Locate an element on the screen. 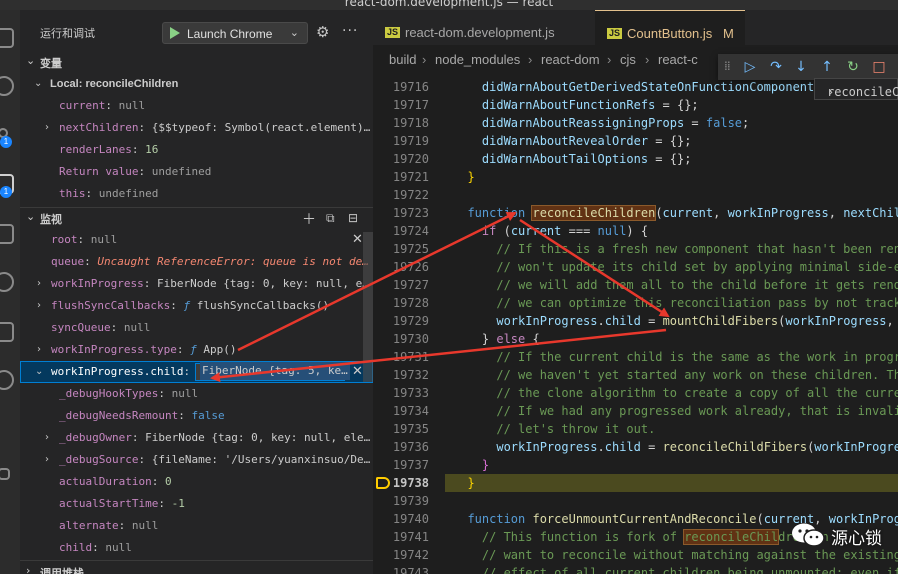  line-number: 19725 is located at coordinates (408, 249).